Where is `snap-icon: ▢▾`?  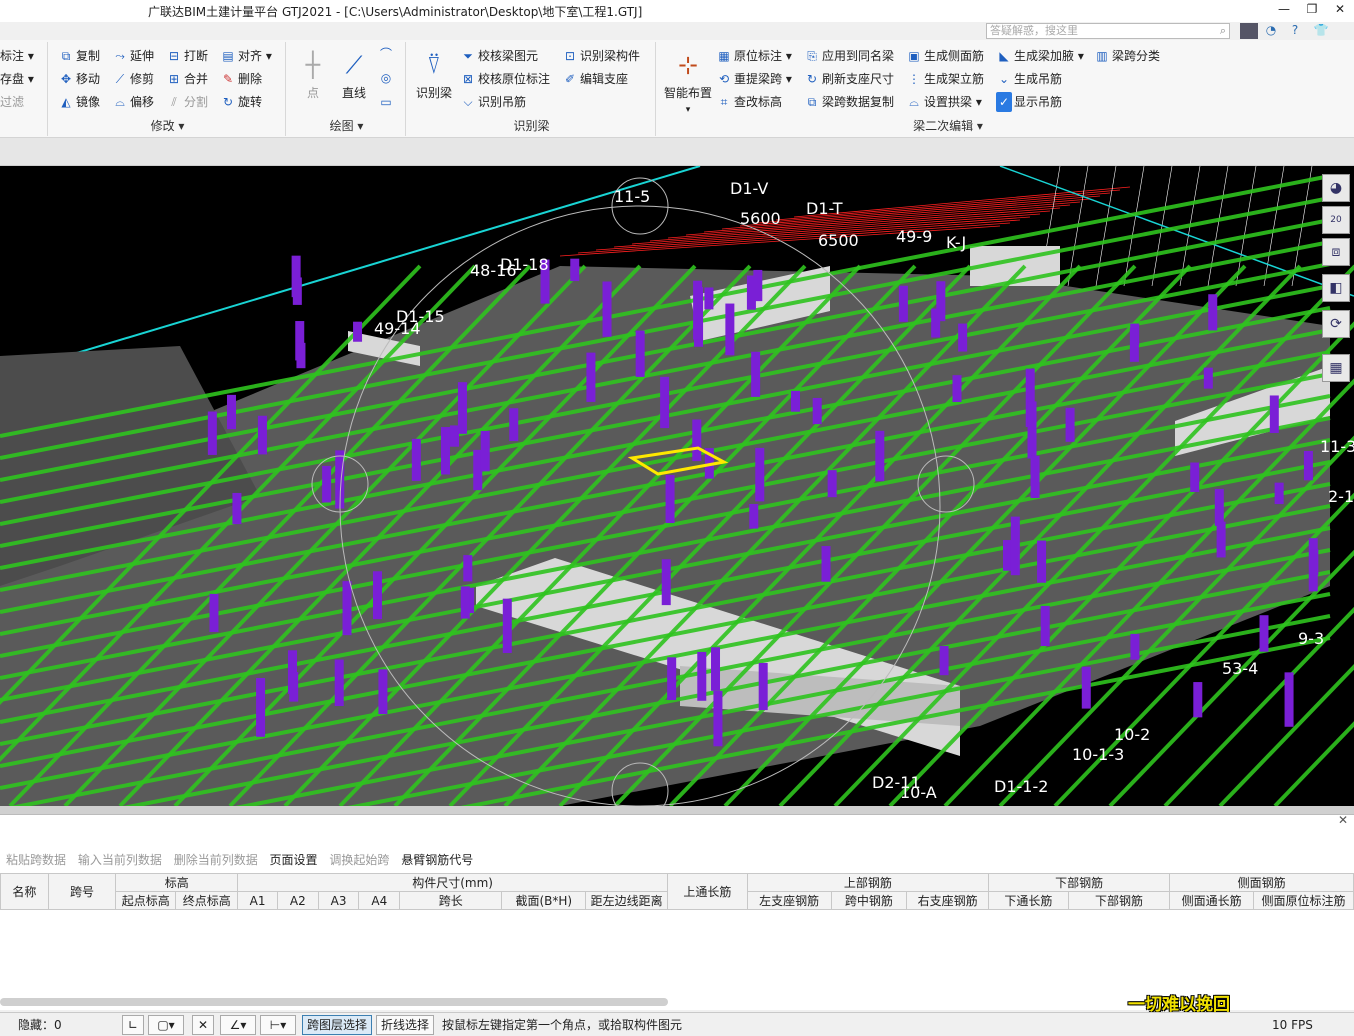
snap-icon: ▢▾ is located at coordinates (166, 1025).